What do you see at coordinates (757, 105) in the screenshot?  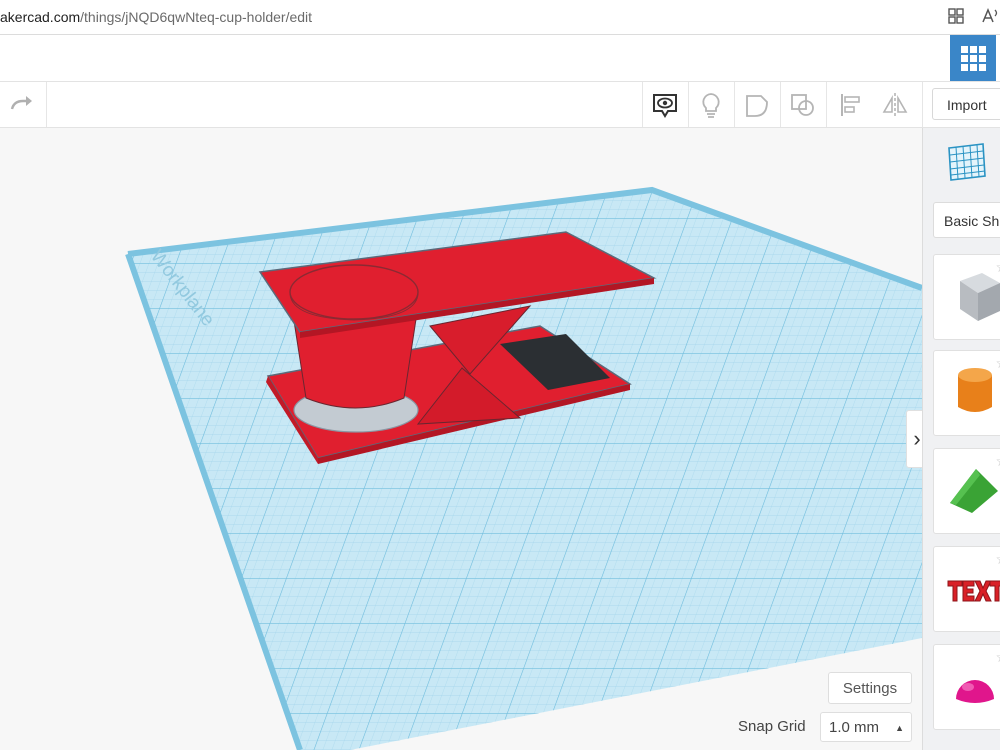 I see `group-icon` at bounding box center [757, 105].